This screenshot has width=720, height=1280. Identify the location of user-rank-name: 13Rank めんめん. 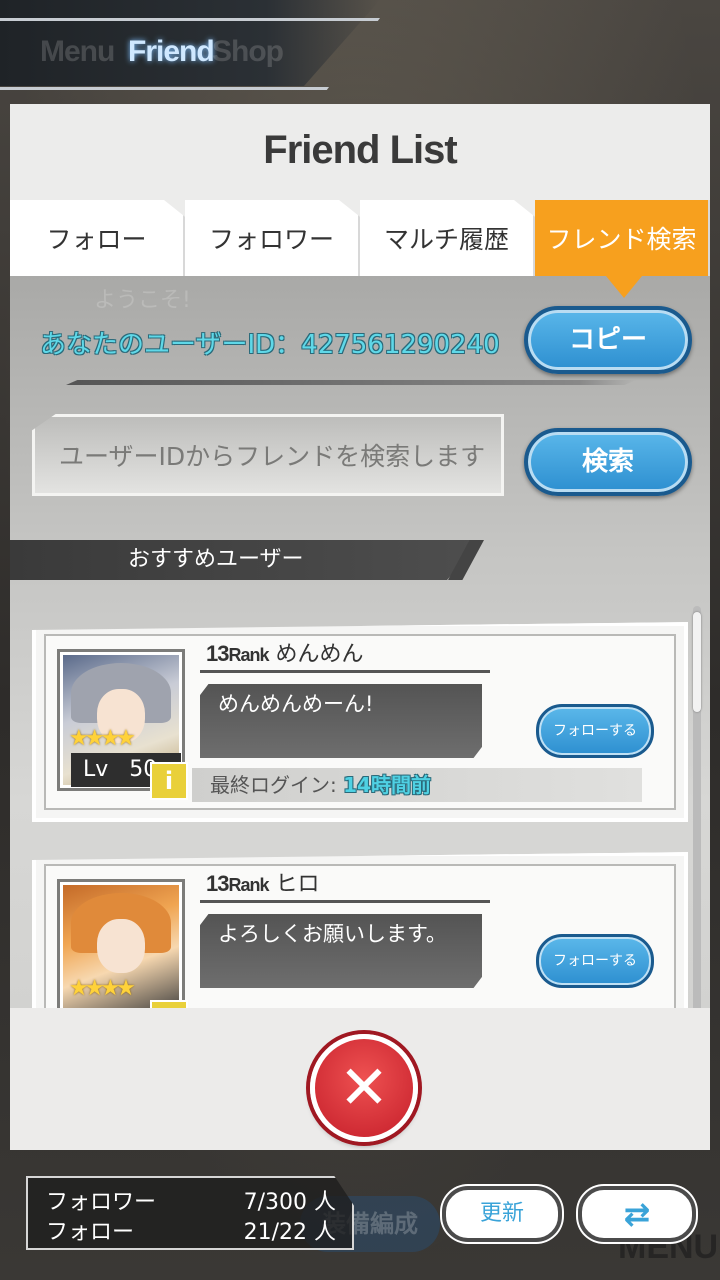
(285, 652).